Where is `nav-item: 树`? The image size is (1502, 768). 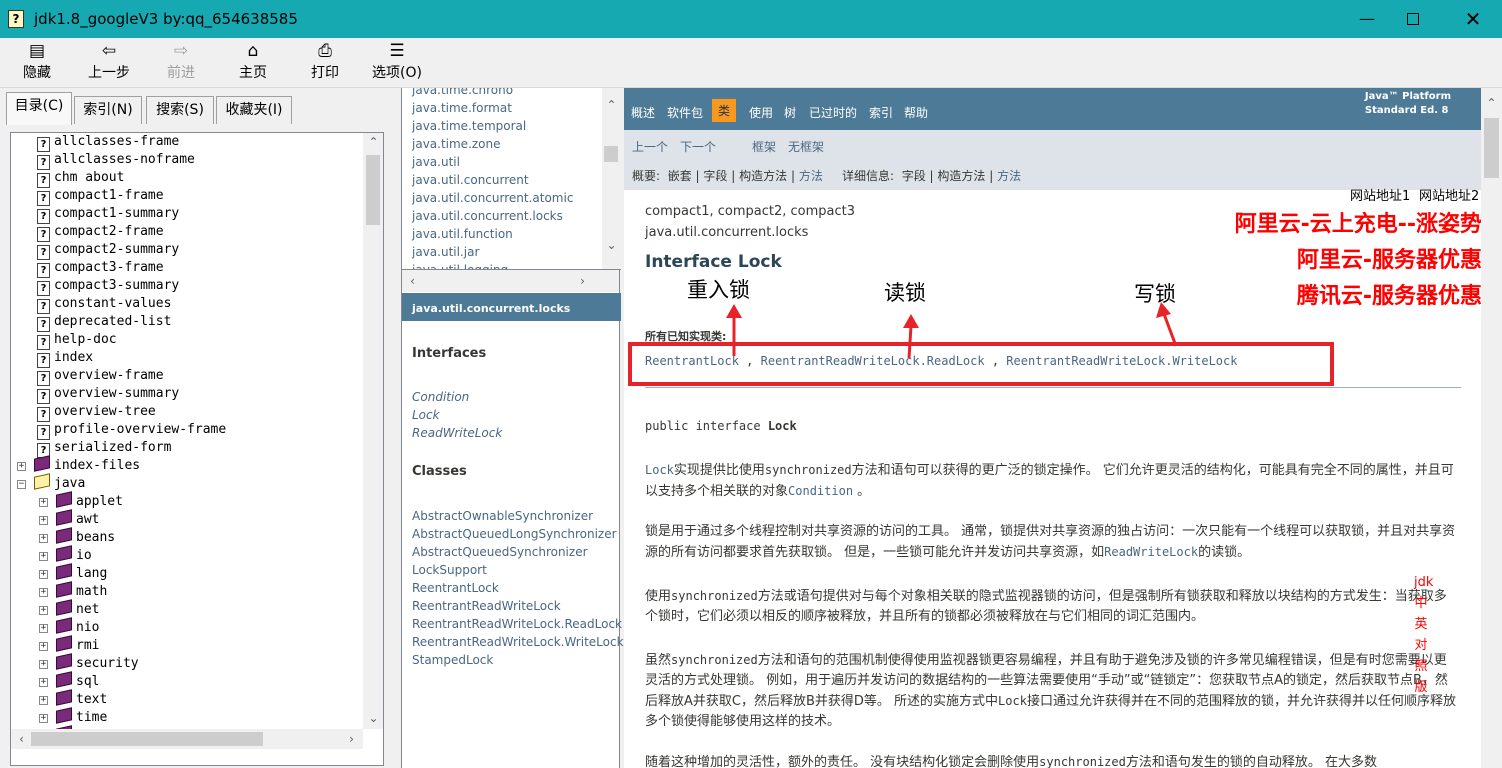 nav-item: 树 is located at coordinates (790, 112).